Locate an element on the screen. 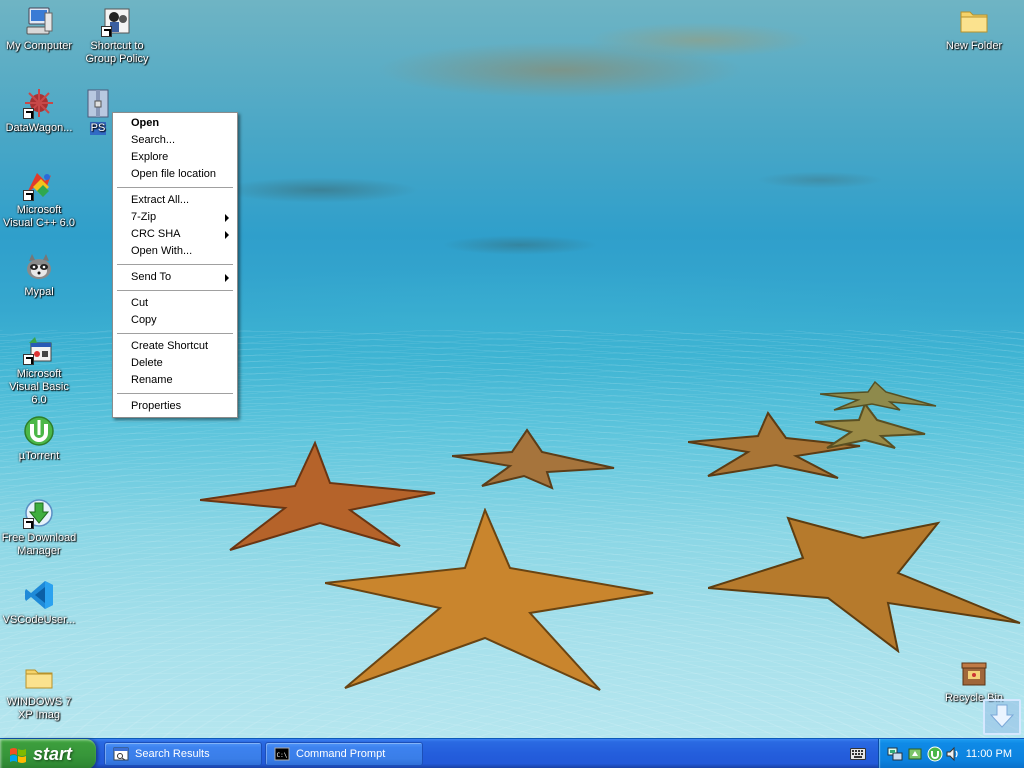  recycle-bin-icon is located at coordinates (974, 673).